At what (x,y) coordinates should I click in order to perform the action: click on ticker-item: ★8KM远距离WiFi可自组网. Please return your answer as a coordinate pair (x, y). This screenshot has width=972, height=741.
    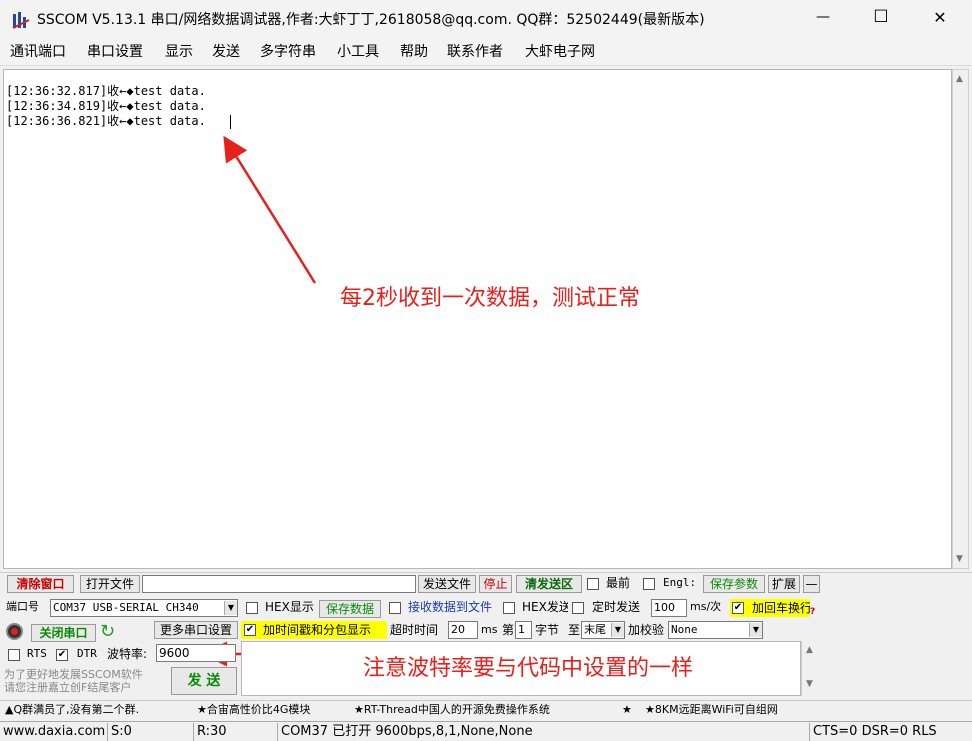
    Looking at the image, I should click on (711, 709).